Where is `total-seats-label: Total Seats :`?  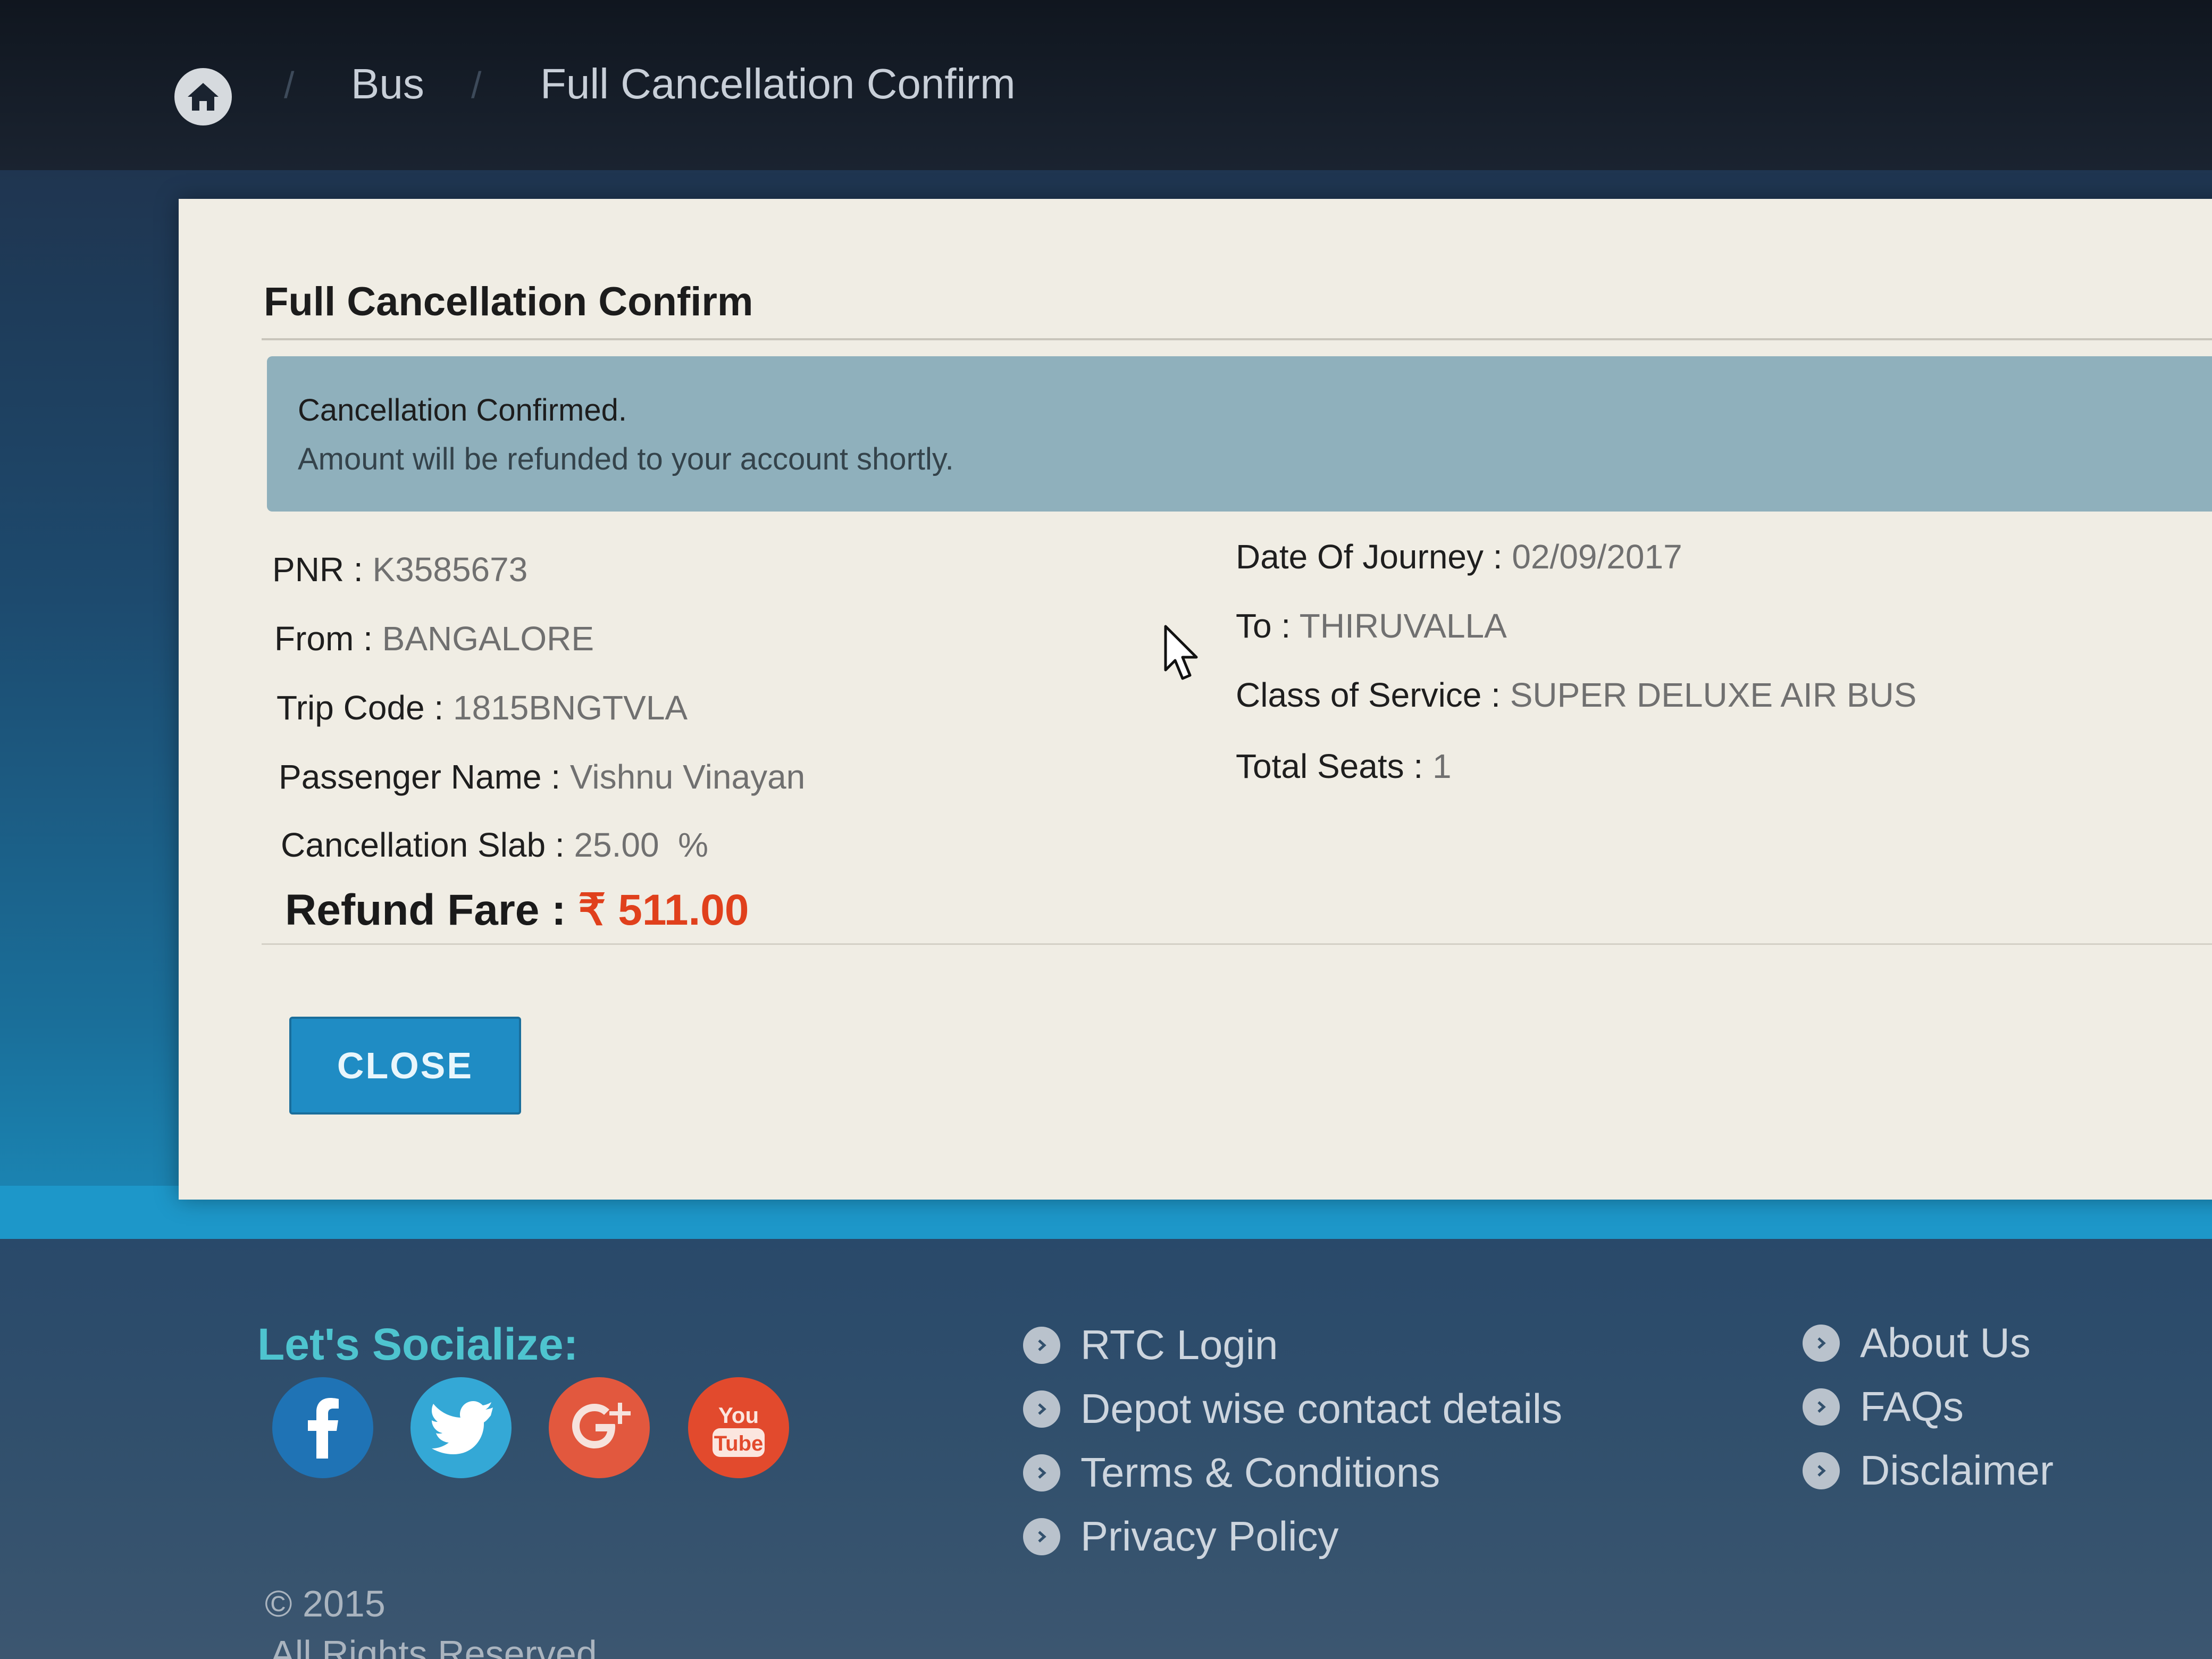 total-seats-label: Total Seats : is located at coordinates (1334, 766).